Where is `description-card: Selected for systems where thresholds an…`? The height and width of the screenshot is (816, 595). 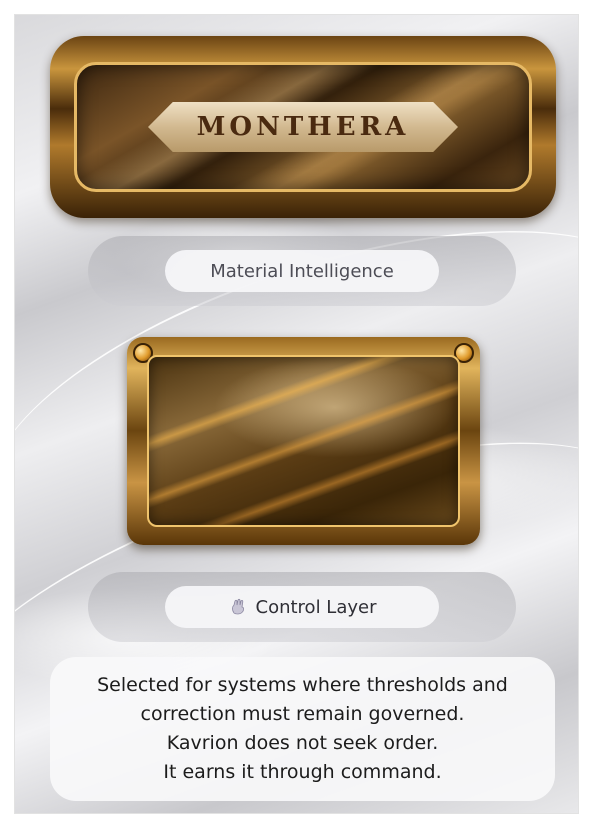 description-card: Selected for systems where thresholds an… is located at coordinates (302, 729).